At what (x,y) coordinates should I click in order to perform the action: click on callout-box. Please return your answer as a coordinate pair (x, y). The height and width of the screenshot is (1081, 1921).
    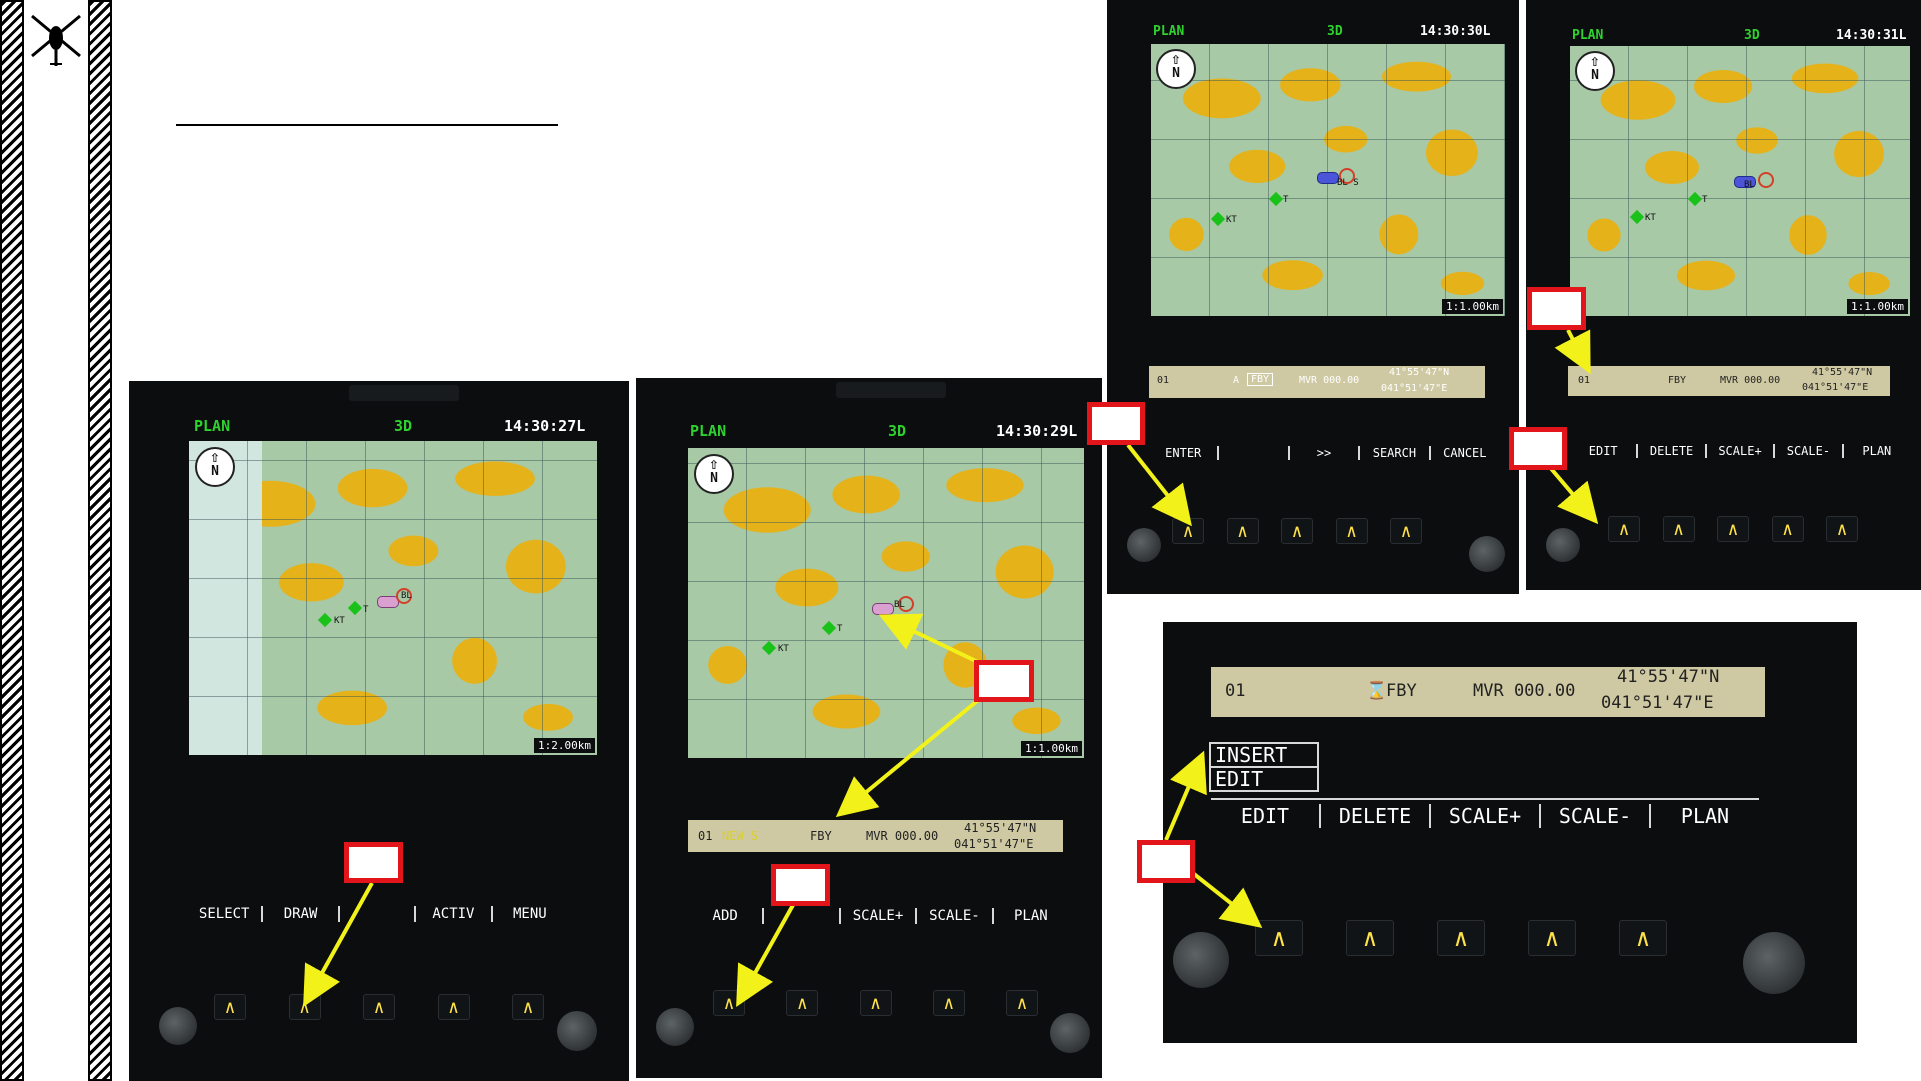
    Looking at the image, I should click on (1004, 681).